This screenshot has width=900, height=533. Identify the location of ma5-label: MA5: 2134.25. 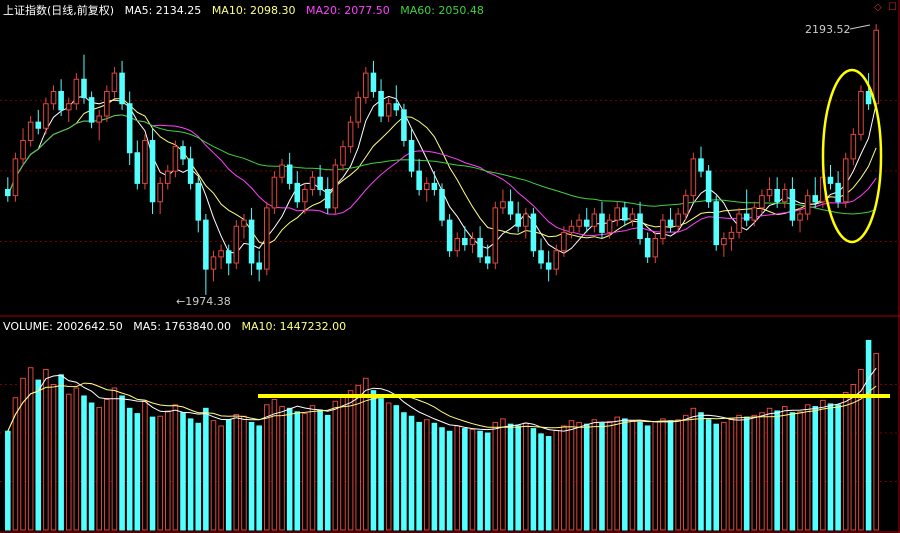
(163, 10).